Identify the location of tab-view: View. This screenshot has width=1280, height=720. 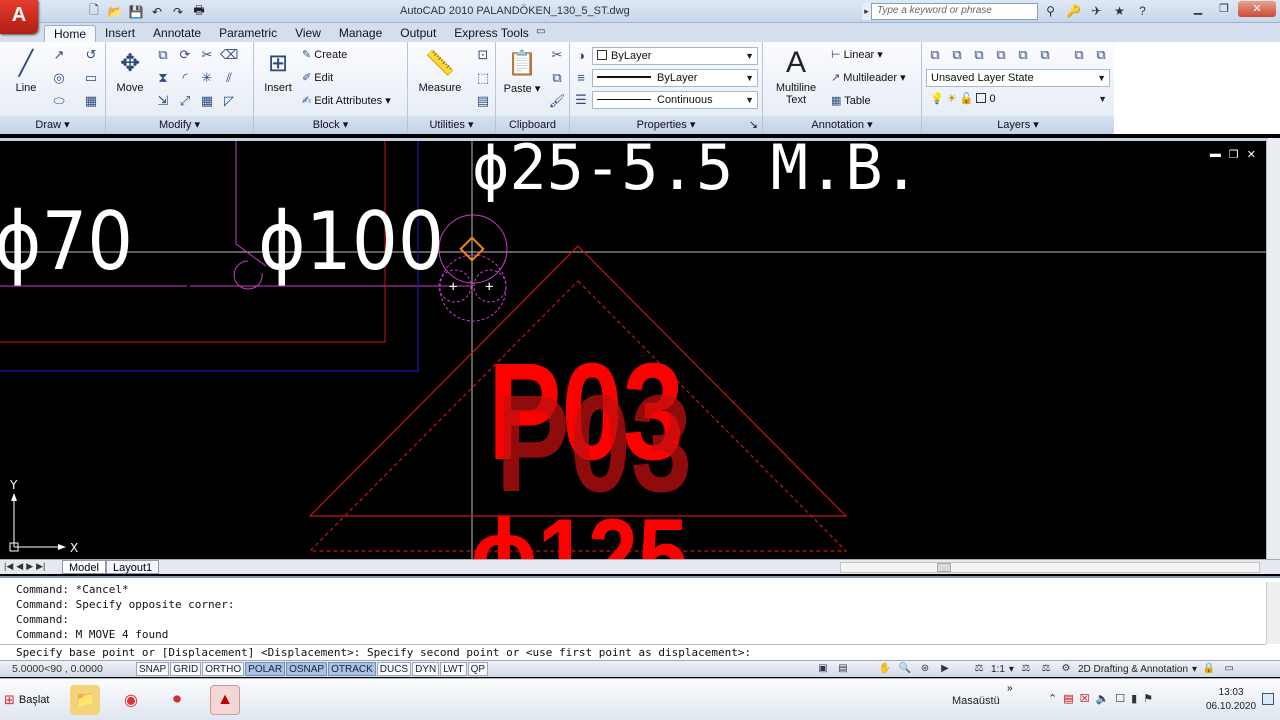
(308, 33).